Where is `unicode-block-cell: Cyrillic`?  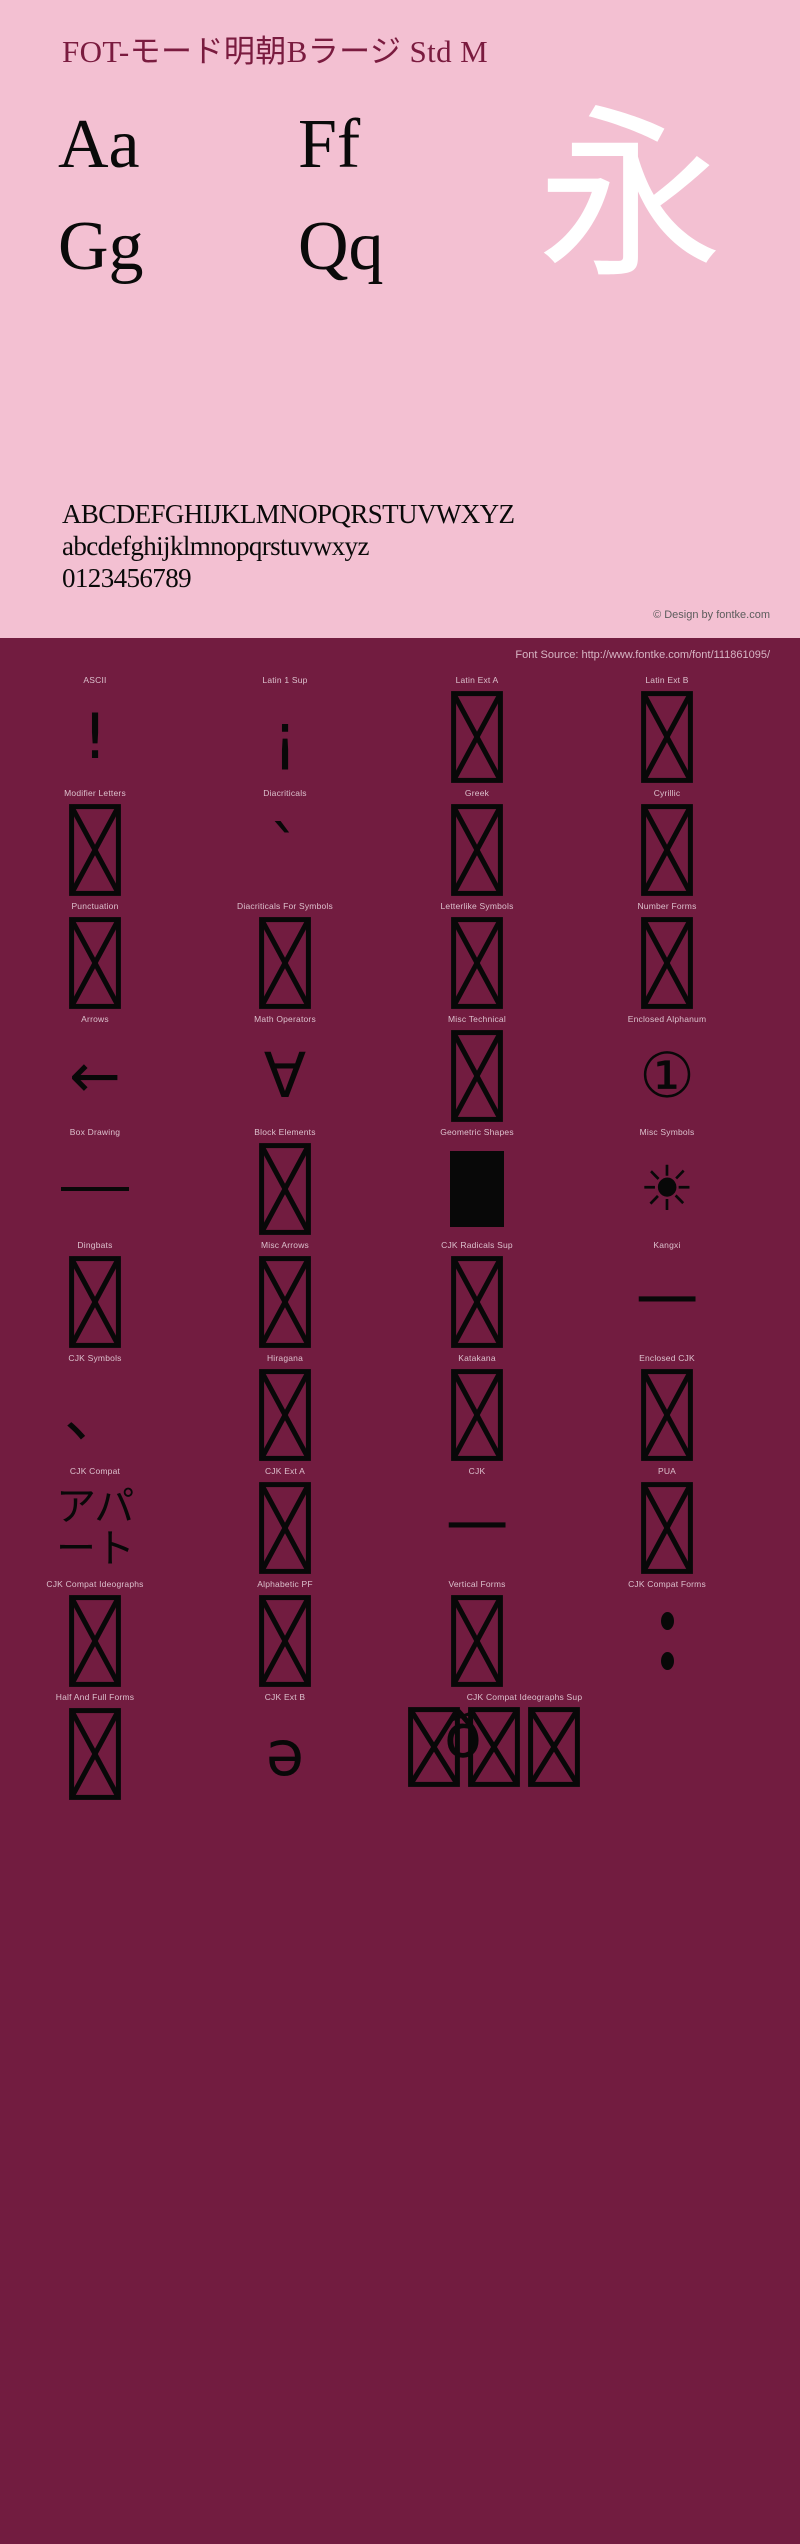 unicode-block-cell: Cyrillic is located at coordinates (667, 843).